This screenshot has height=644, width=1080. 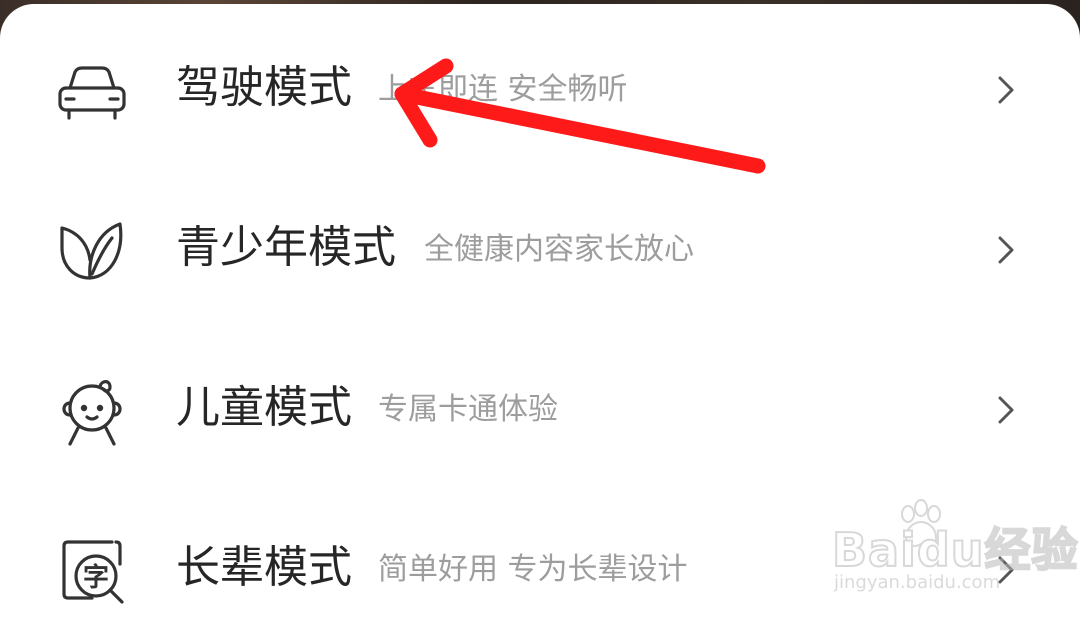 I want to click on menu-item-subtitle: 全健康内容家长放心, so click(x=559, y=249).